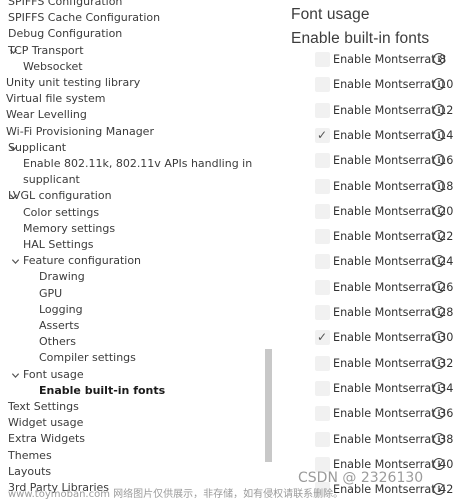 This screenshot has width=474, height=503. What do you see at coordinates (378, 389) in the screenshot?
I see `font-option-row: Enable Montserrat 34 i` at bounding box center [378, 389].